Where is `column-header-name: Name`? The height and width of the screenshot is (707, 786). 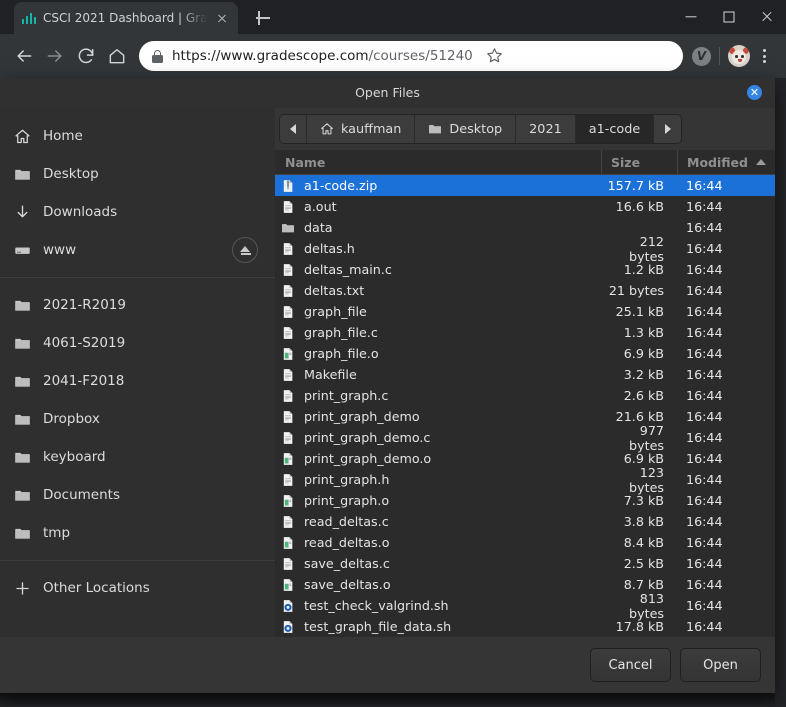 column-header-name: Name is located at coordinates (438, 162).